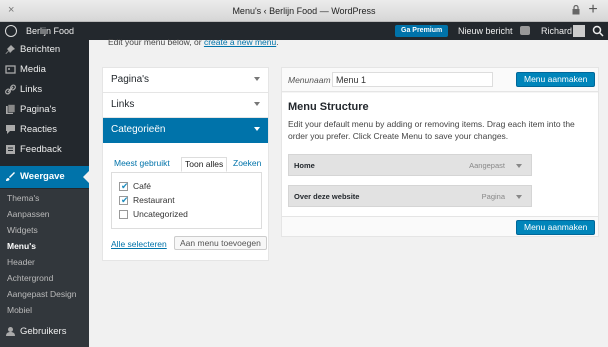  Describe the element at coordinates (142, 165) in the screenshot. I see `tab-meest-gebruikt: Meest gebruikt` at that location.